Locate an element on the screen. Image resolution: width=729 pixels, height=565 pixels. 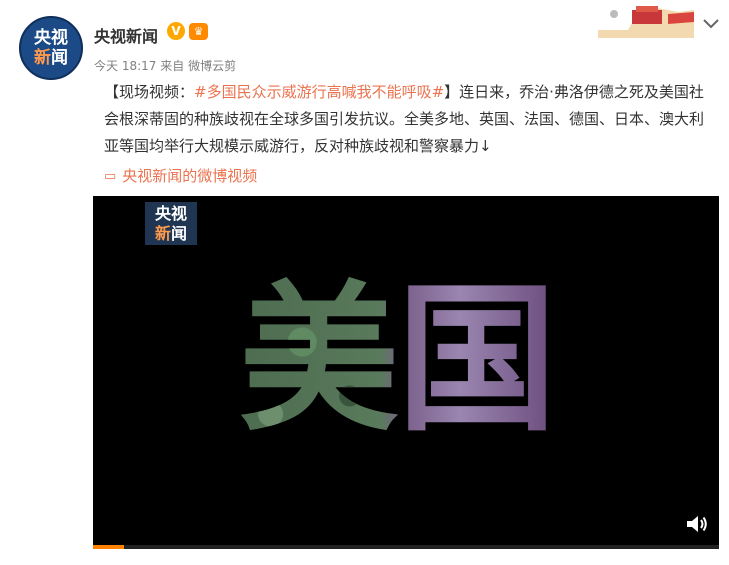
video-progress-fill is located at coordinates (109, 547).